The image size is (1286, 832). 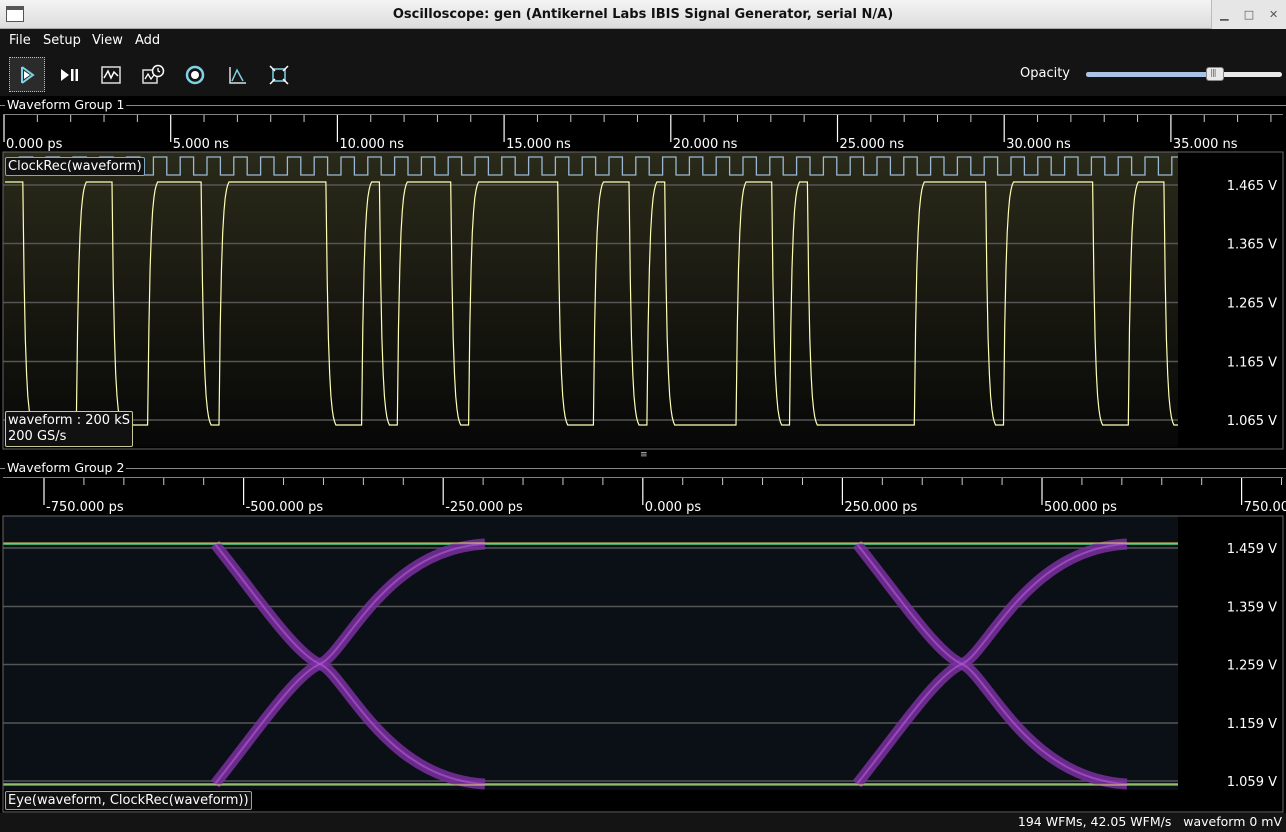 What do you see at coordinates (66, 104) in the screenshot?
I see `group-title: Waveform Group 1` at bounding box center [66, 104].